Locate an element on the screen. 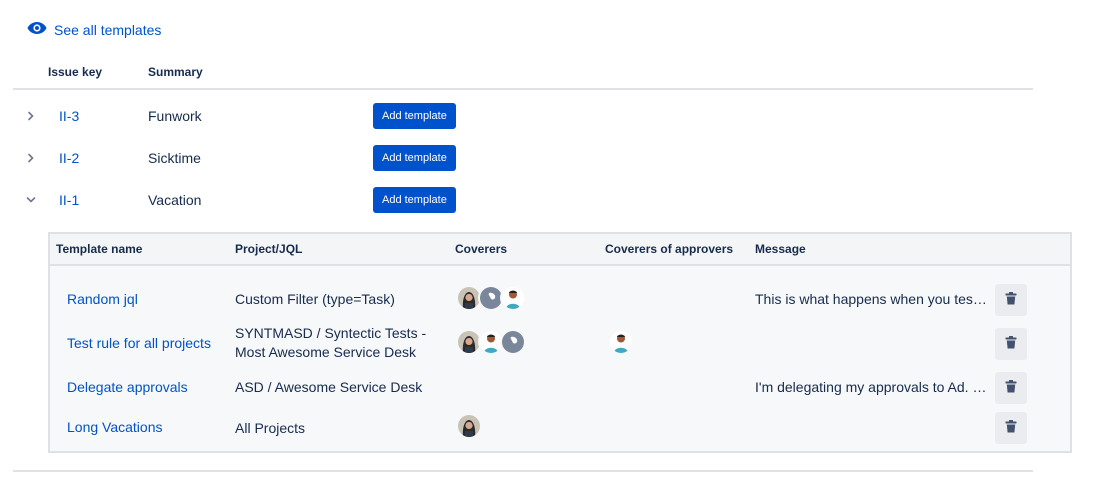 The image size is (1101, 490). template-project: All Projects is located at coordinates (270, 428).